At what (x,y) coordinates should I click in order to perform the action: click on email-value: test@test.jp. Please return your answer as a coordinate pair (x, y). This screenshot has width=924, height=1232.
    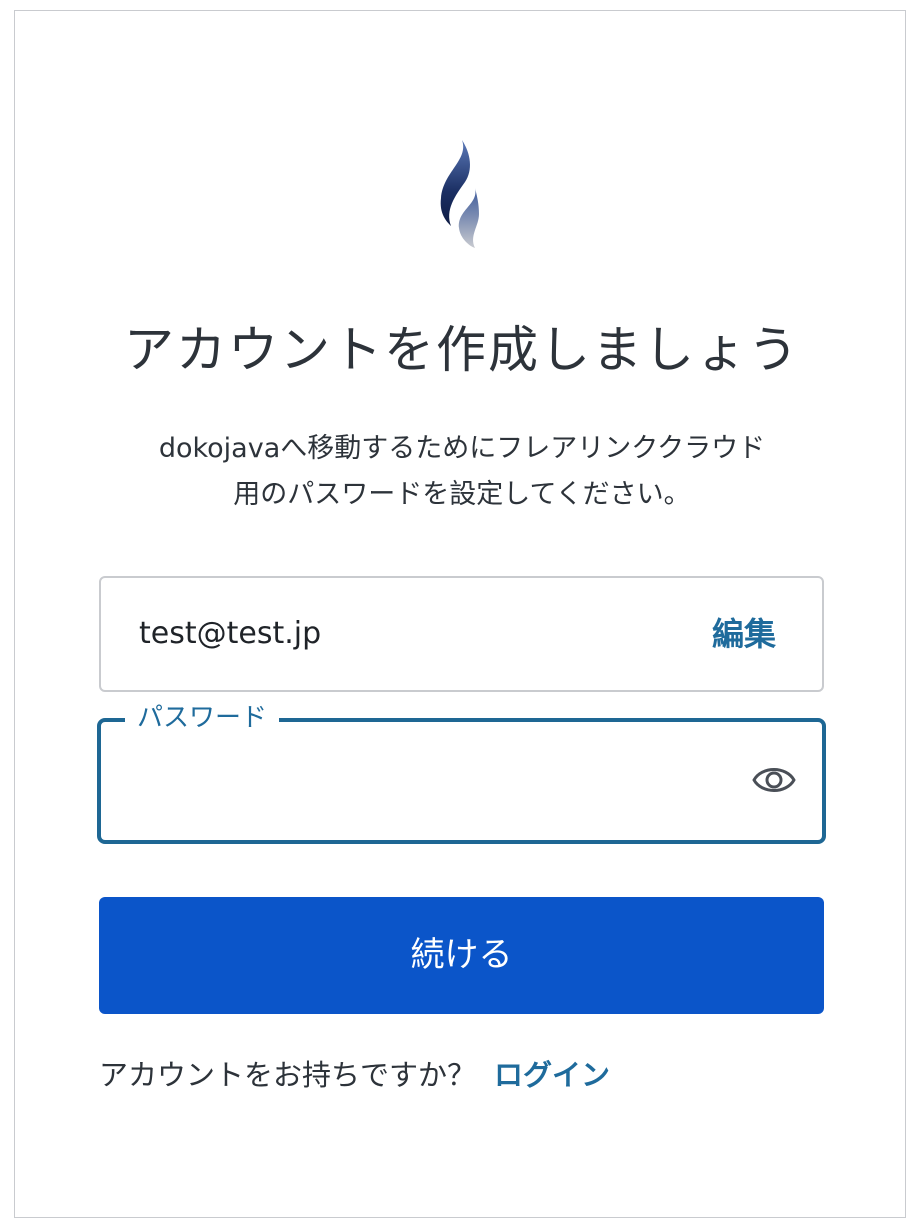
    Looking at the image, I should click on (230, 633).